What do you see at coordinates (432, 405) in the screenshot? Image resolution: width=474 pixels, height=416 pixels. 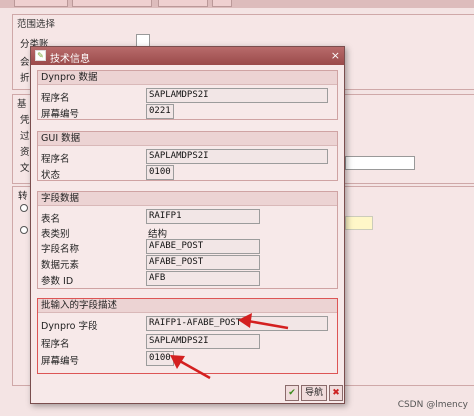 I see `watermark-text: CSDN @lmency` at bounding box center [432, 405].